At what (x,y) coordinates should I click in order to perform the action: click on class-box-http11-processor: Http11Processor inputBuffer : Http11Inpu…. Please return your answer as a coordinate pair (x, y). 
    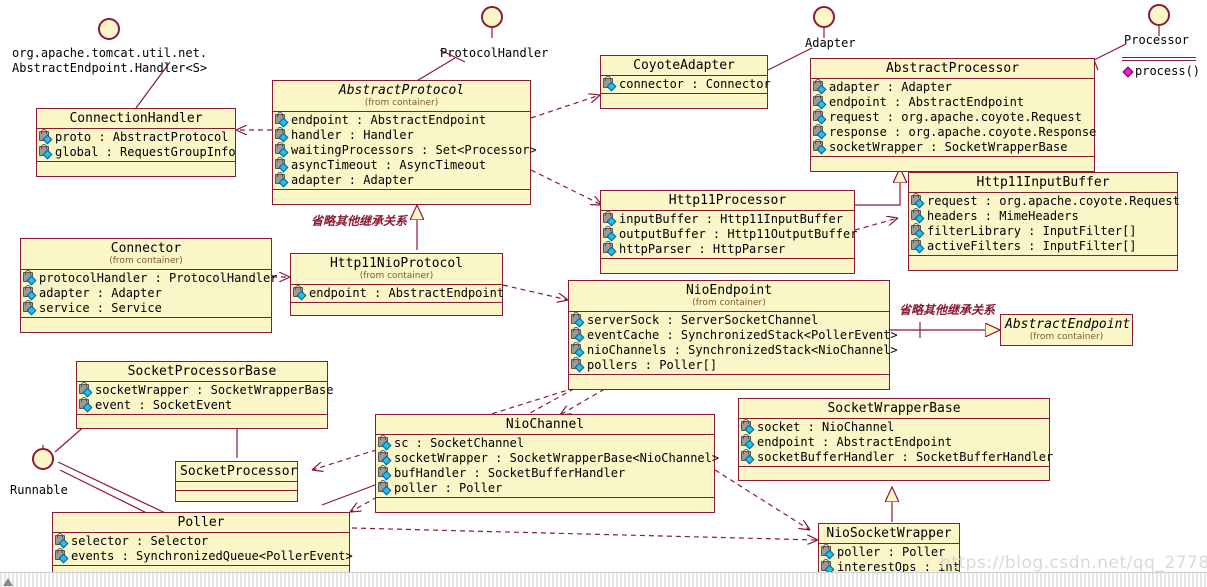
    Looking at the image, I should click on (728, 232).